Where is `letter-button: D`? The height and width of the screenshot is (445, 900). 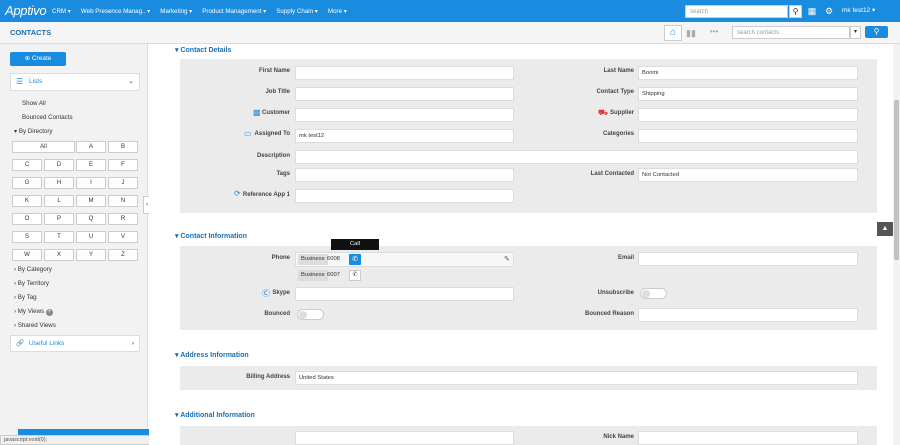 letter-button: D is located at coordinates (59, 165).